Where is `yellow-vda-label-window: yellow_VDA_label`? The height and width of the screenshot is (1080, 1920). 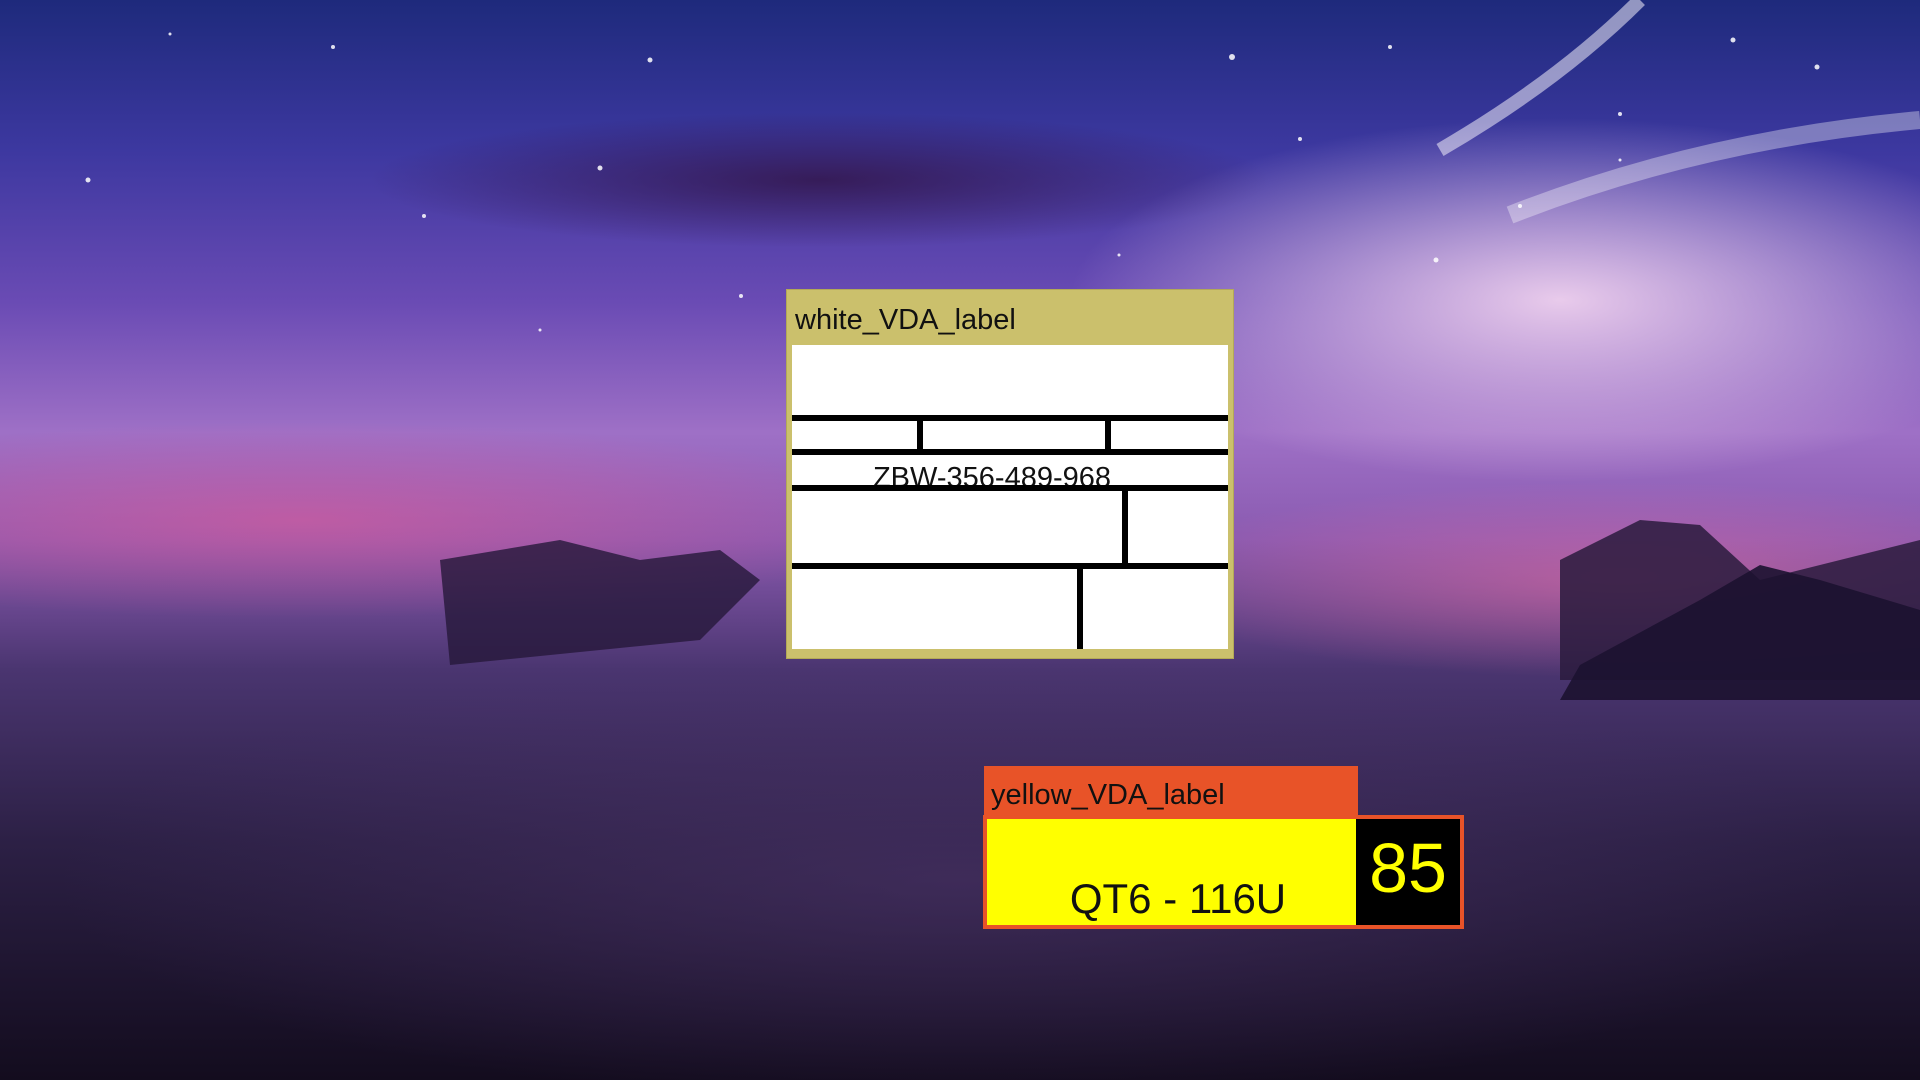 yellow-vda-label-window: yellow_VDA_label is located at coordinates (1171, 792).